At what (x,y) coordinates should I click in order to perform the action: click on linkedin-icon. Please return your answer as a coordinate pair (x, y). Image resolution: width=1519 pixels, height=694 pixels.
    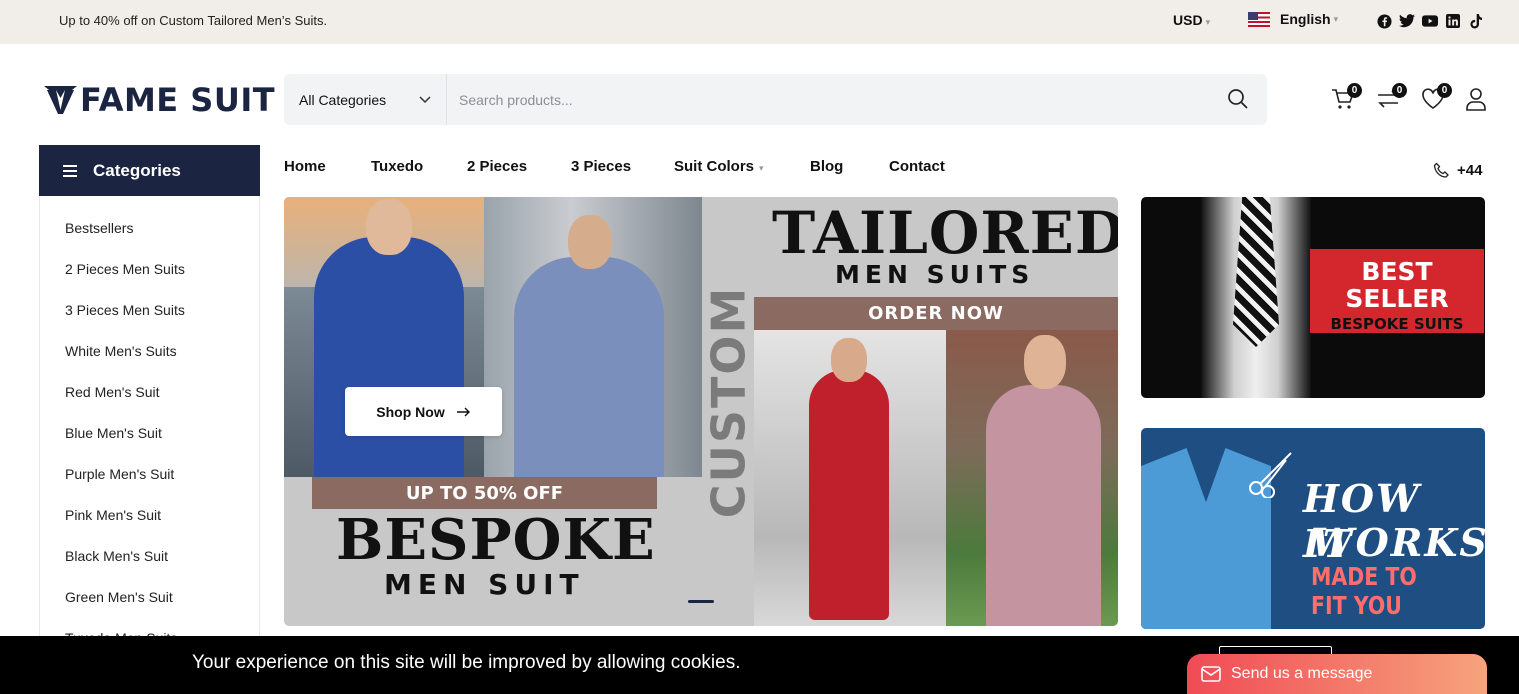
    Looking at the image, I should click on (1453, 21).